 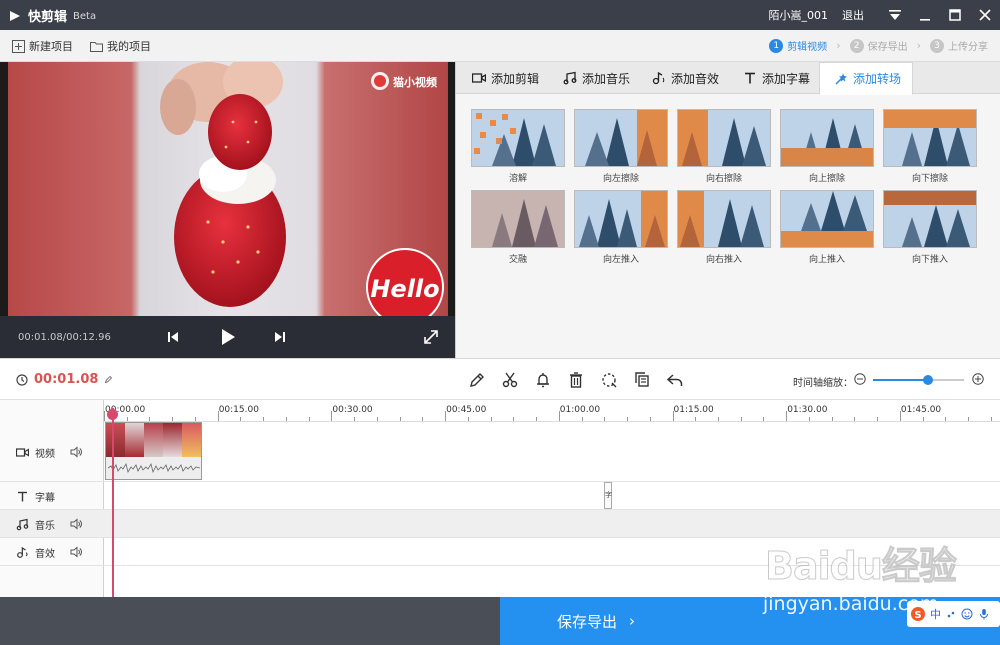 What do you see at coordinates (18, 46) in the screenshot?
I see `plus-box-icon` at bounding box center [18, 46].